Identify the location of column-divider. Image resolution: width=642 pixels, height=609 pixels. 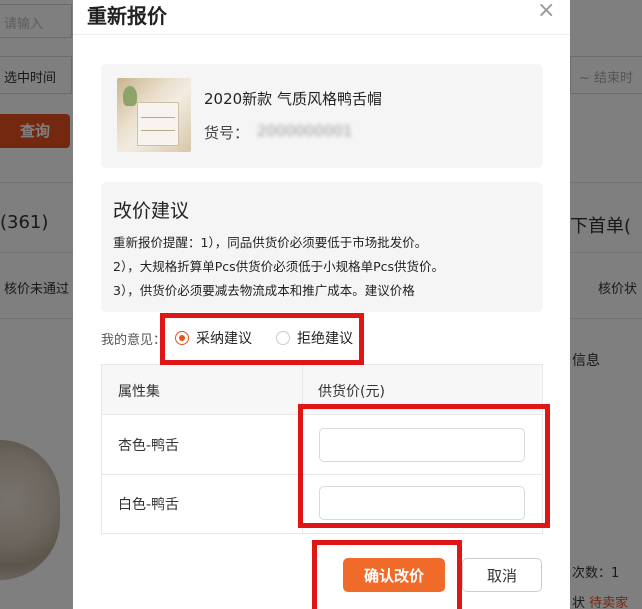
(302, 449).